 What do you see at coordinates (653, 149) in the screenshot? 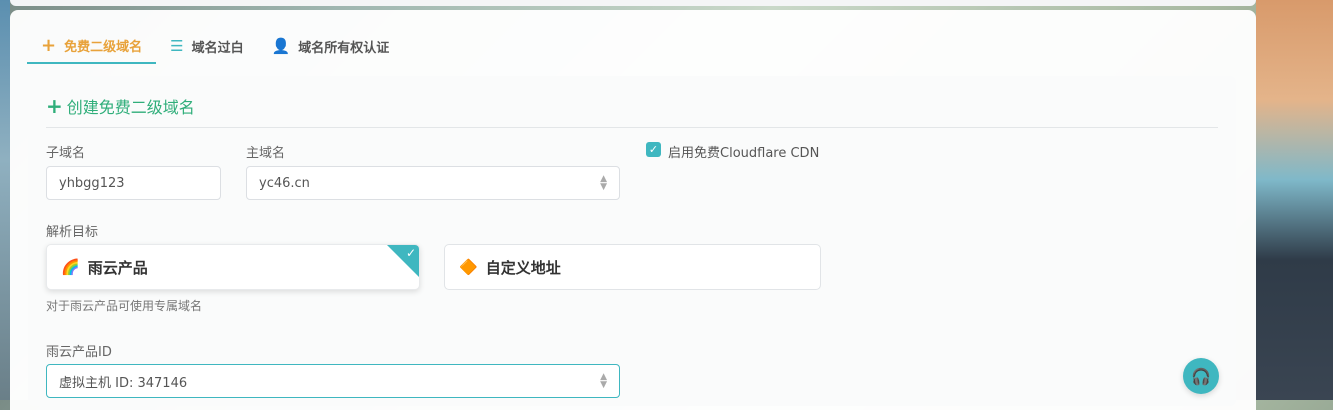
I see `cdn-checkbox: ✓` at bounding box center [653, 149].